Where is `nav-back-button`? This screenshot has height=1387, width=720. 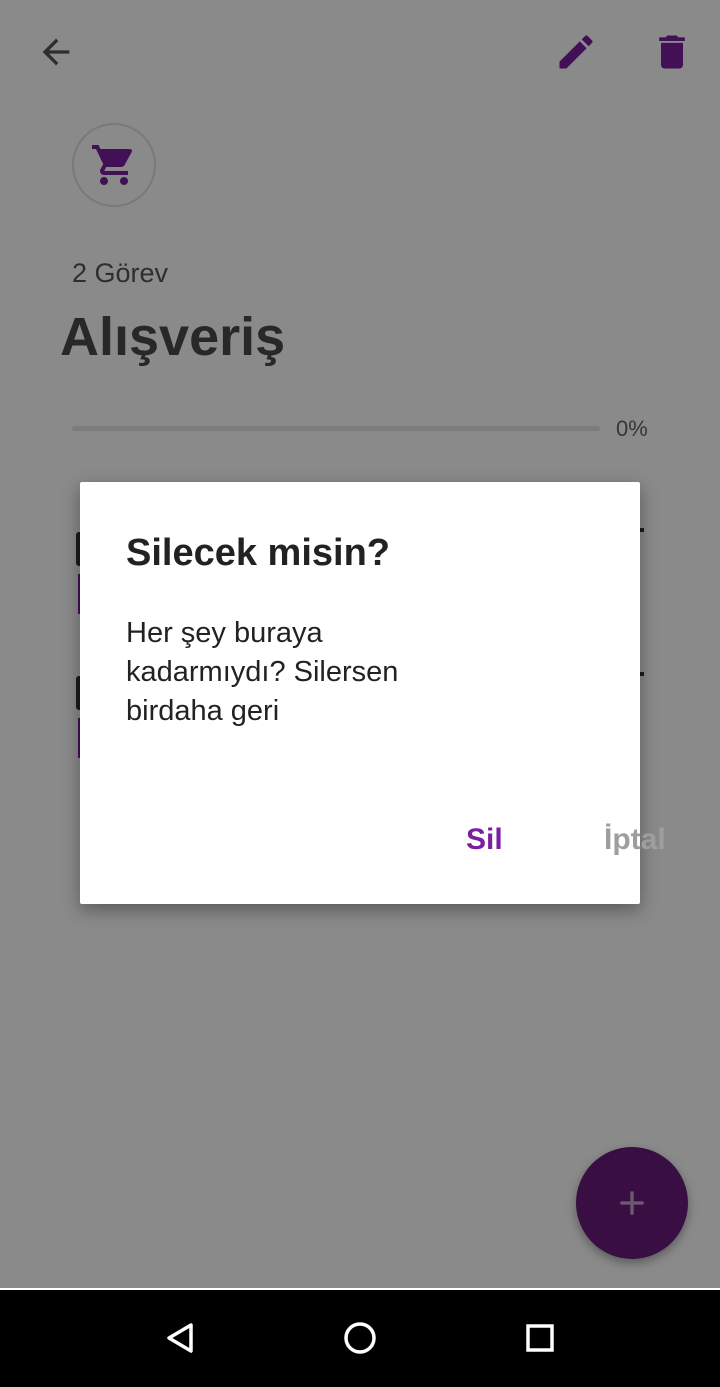
nav-back-button is located at coordinates (180, 1338).